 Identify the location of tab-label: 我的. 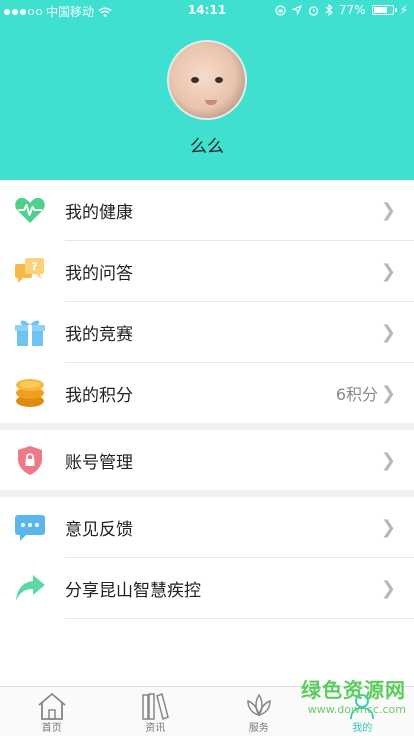
(362, 728).